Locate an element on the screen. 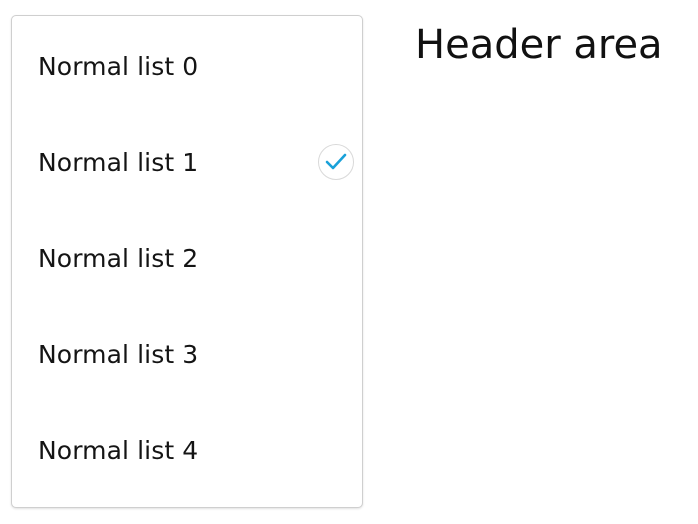 This screenshot has width=698, height=524. list-item-3: Normal list 3 is located at coordinates (187, 354).